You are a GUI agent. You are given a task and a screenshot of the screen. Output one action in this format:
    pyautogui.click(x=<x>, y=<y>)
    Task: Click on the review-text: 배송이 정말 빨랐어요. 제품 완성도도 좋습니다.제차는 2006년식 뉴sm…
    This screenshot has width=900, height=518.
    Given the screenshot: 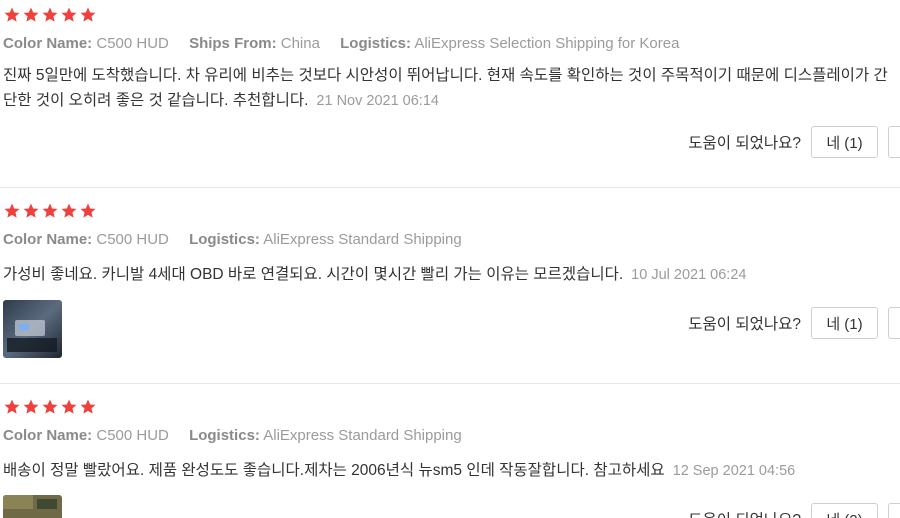 What is the action you would take?
    pyautogui.click(x=334, y=470)
    